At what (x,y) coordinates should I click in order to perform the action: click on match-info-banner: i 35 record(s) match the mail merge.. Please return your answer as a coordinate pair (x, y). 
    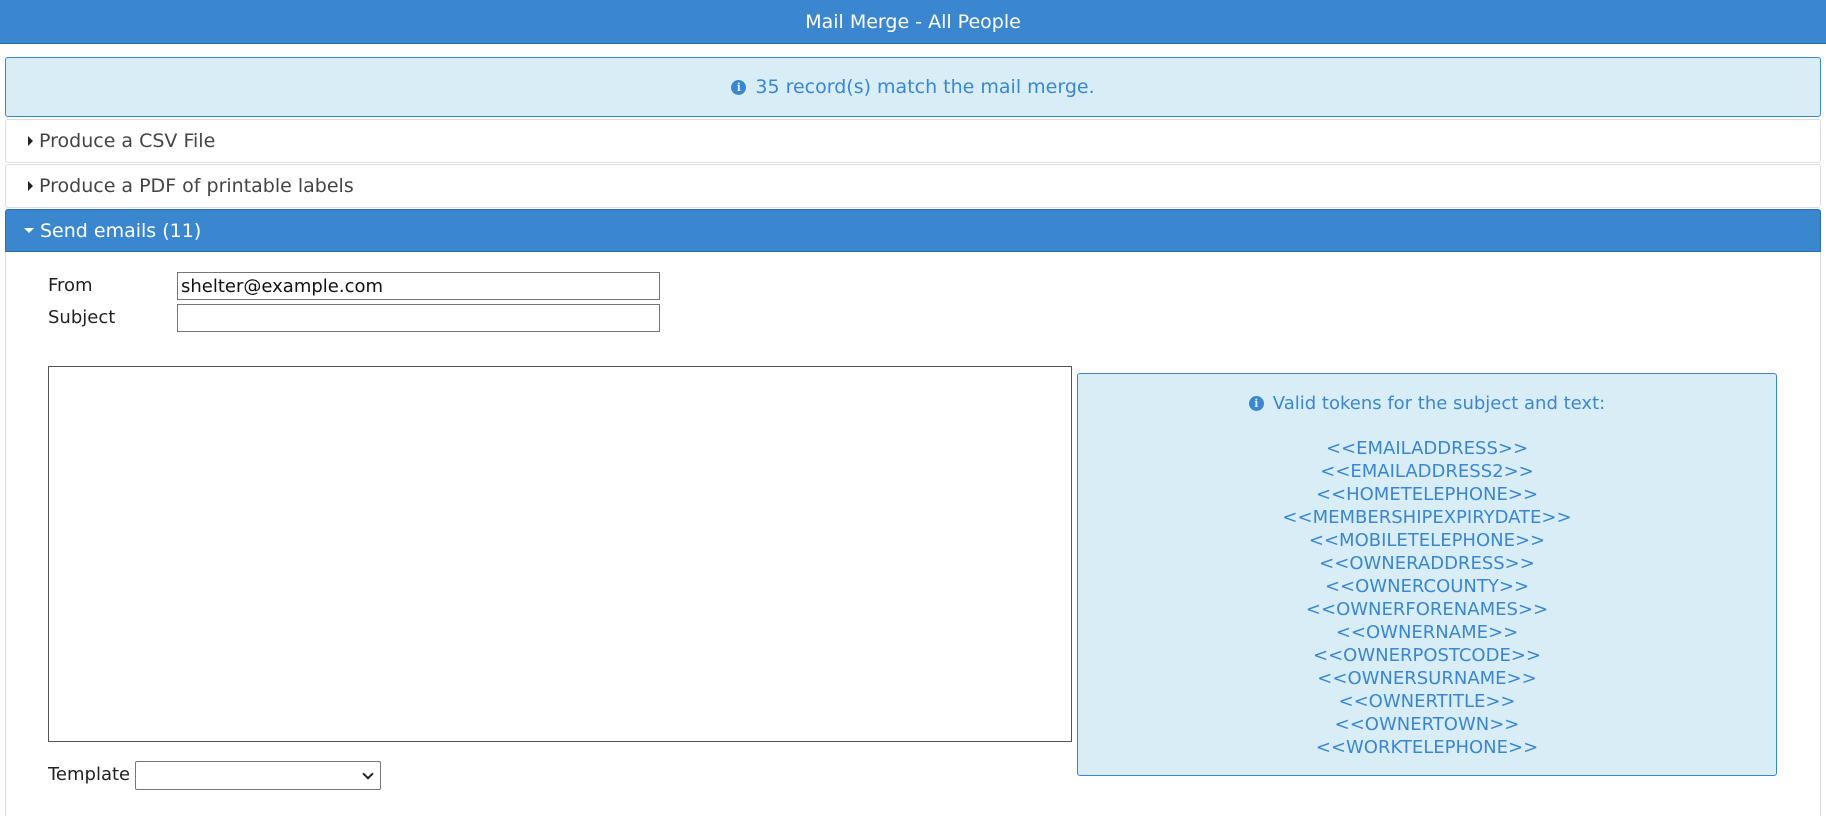
    Looking at the image, I should click on (913, 87).